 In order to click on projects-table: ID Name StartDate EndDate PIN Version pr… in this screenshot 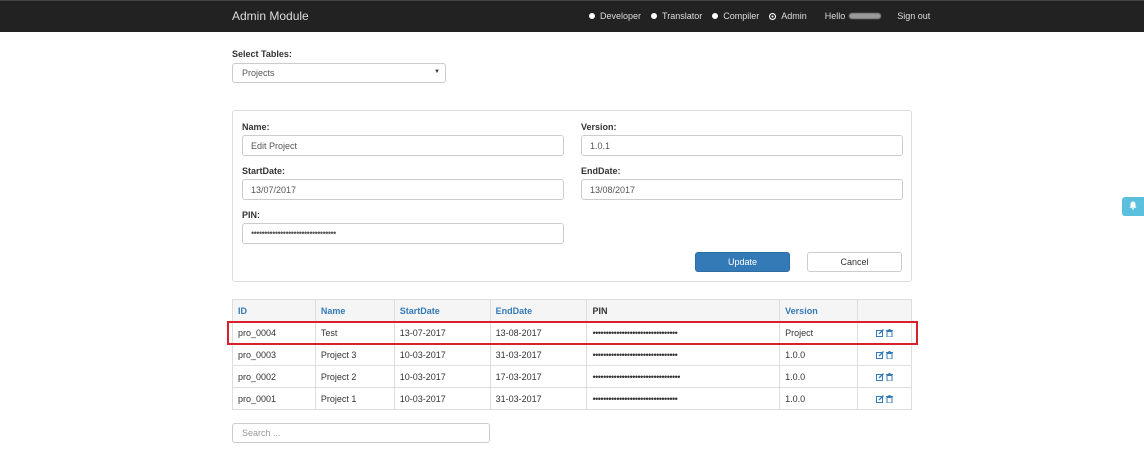, I will do `click(572, 354)`.